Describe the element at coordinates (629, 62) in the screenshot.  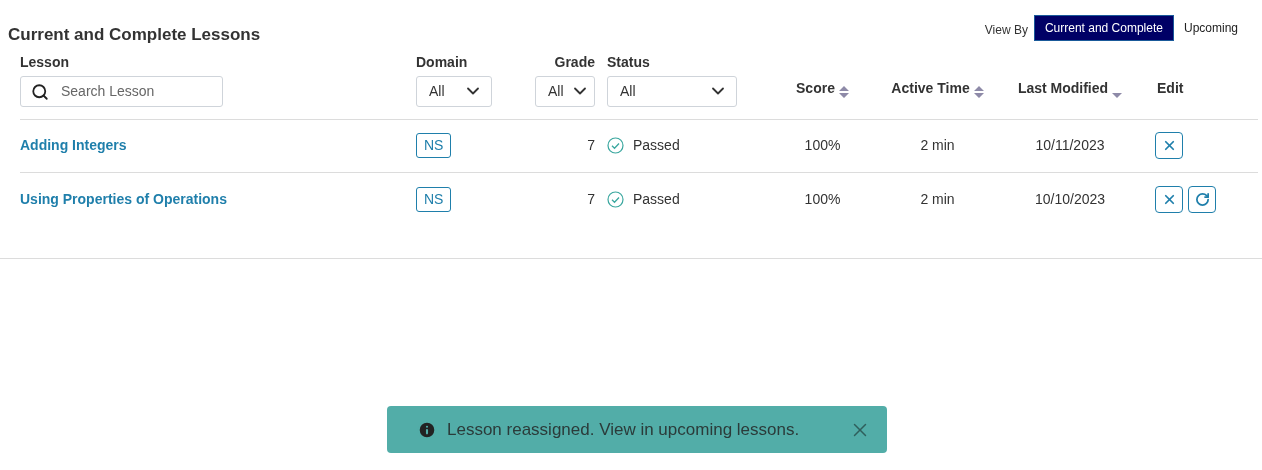
I see `column-header: Status` at that location.